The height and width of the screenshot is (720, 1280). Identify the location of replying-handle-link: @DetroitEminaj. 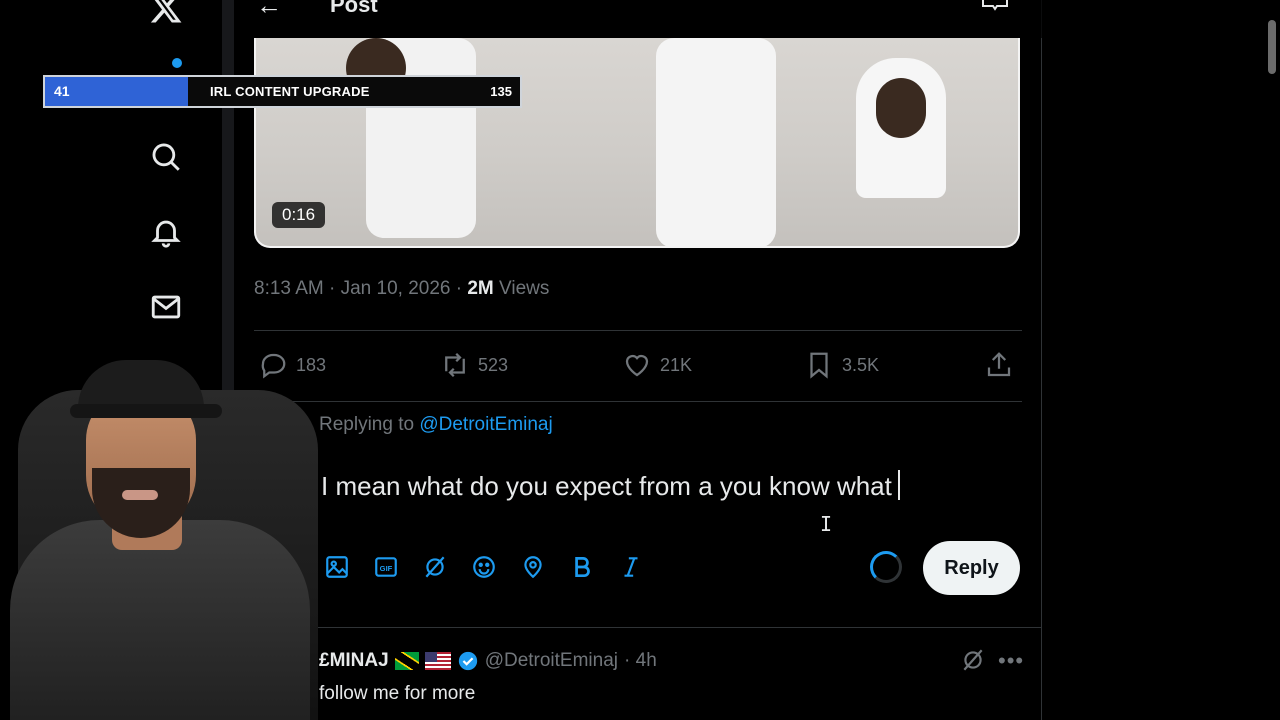
(485, 424).